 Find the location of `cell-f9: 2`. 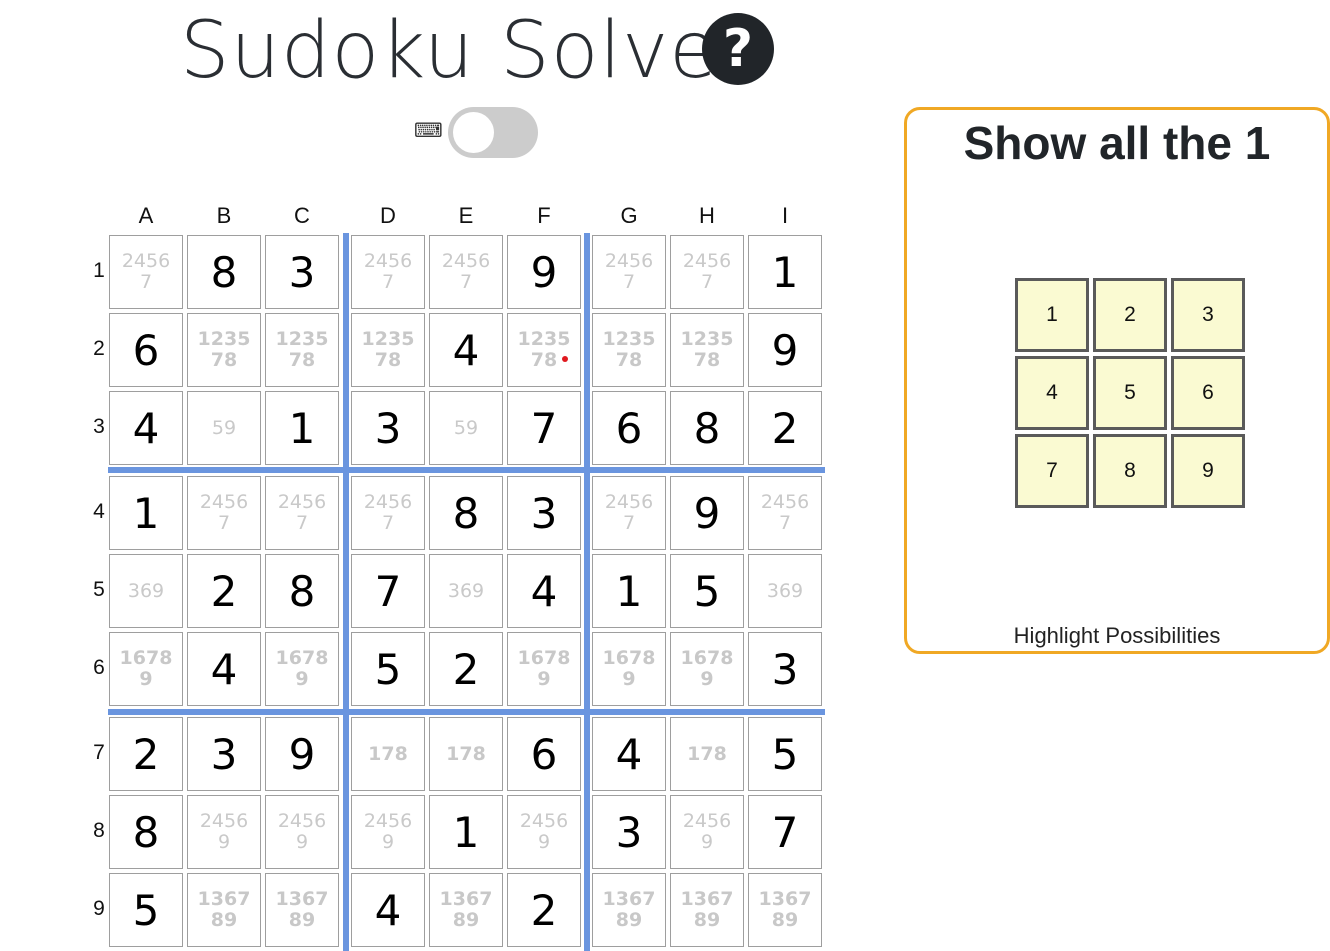

cell-f9: 2 is located at coordinates (544, 910).